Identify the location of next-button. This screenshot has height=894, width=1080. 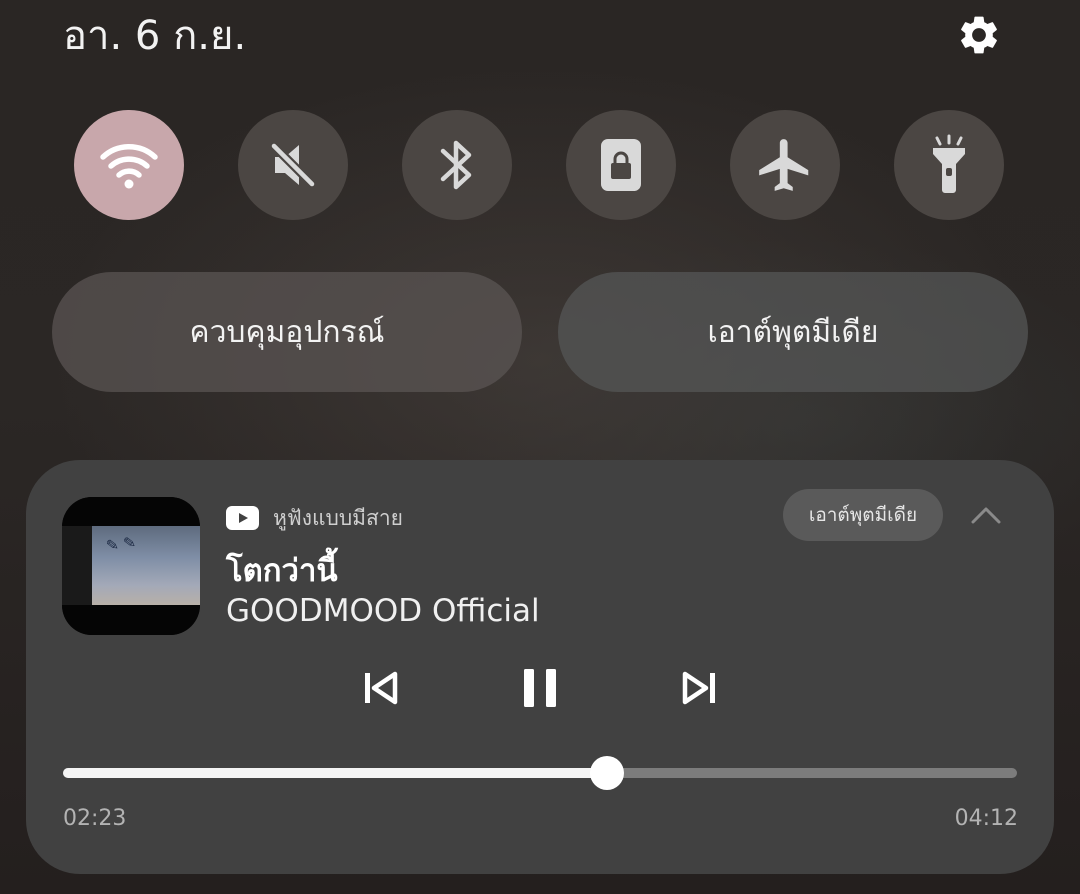
(699, 688).